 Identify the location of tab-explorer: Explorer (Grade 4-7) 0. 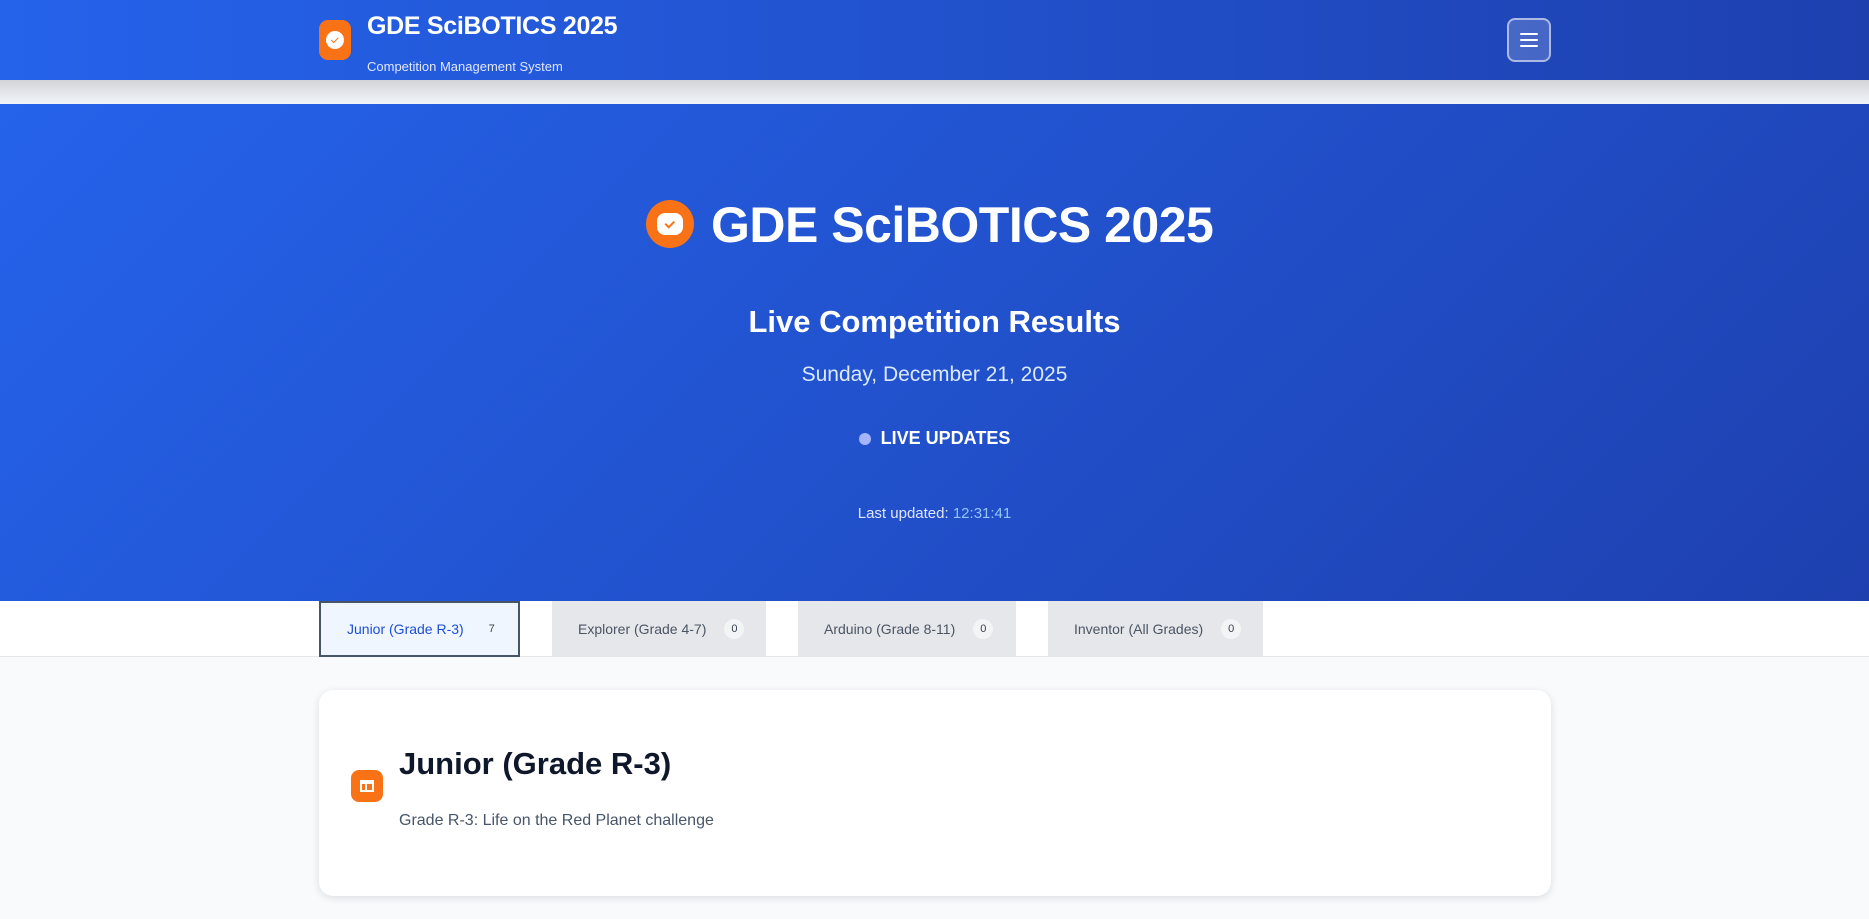
(659, 629).